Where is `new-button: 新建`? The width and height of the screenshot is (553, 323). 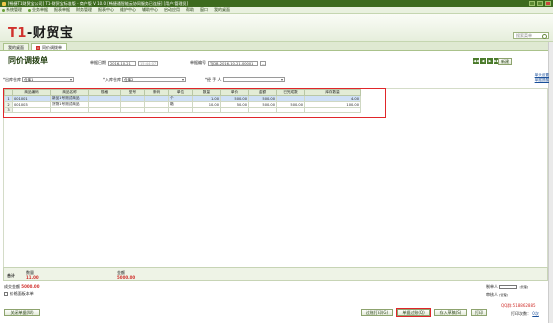
new-button: 新建 is located at coordinates (505, 61).